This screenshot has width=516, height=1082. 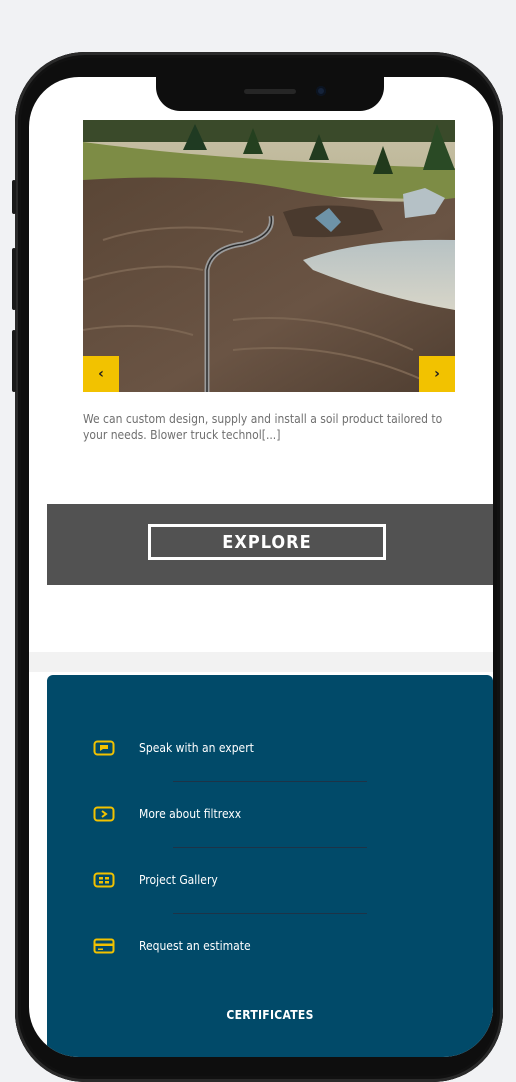 I want to click on link-label: Speak with an expert, so click(x=196, y=748).